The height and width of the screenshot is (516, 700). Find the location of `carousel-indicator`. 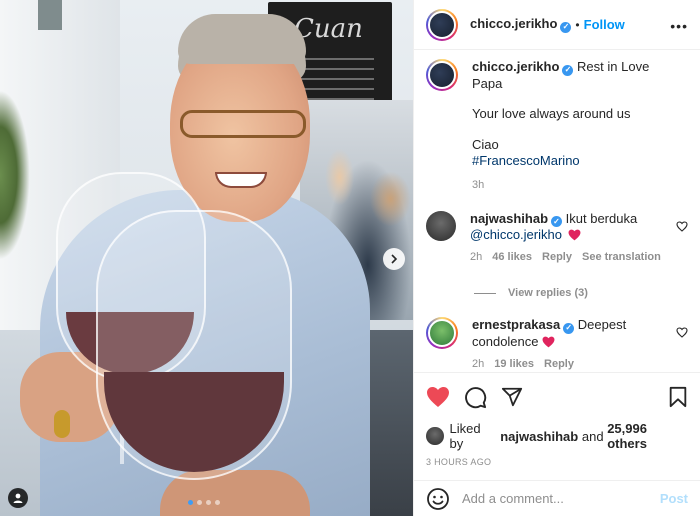

carousel-indicator is located at coordinates (204, 502).